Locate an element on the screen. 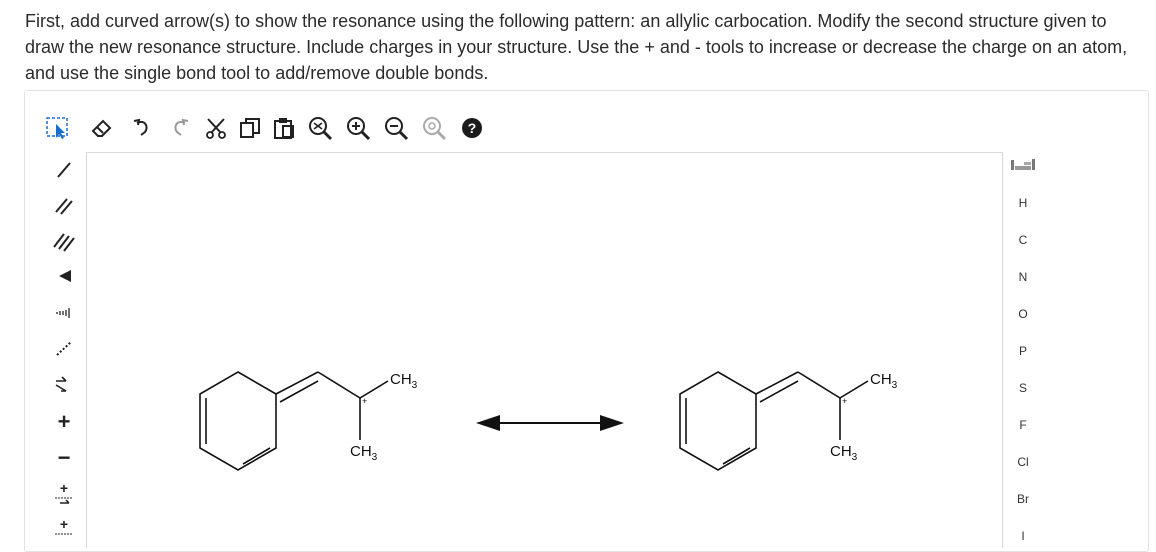 The image size is (1156, 552). ch3-bottom-1: CH3 is located at coordinates (364, 453).